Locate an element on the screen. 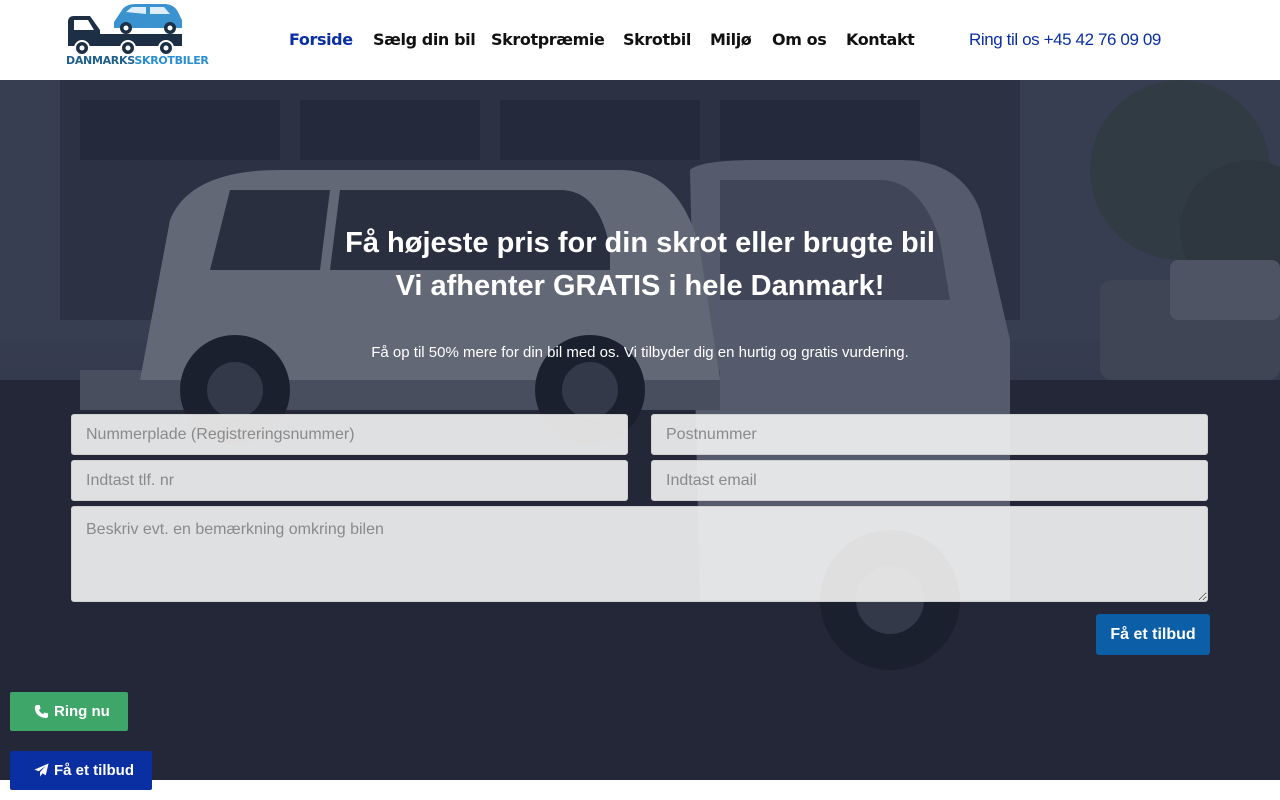 Image resolution: width=1280 pixels, height=800 pixels. logo-word-a: DANMARKS is located at coordinates (100, 60).